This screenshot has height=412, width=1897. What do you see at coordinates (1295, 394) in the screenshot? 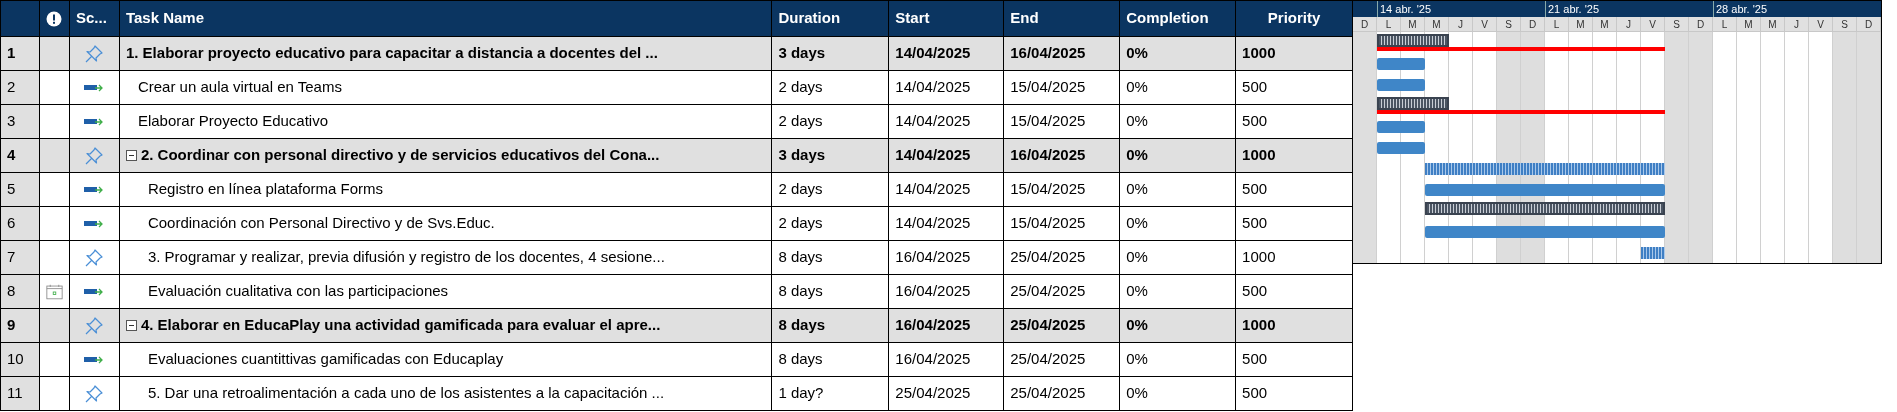
I see `priority-cell: 500` at bounding box center [1295, 394].